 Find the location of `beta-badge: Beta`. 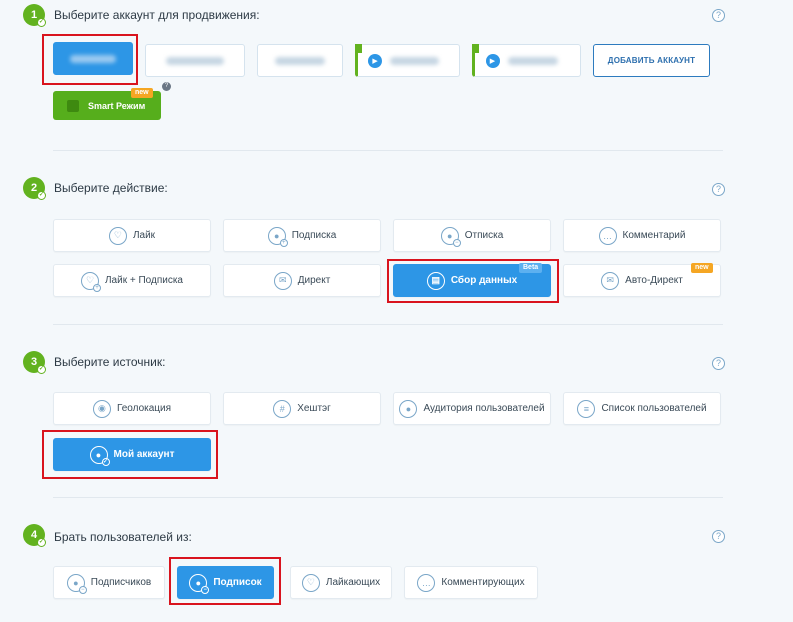

beta-badge: Beta is located at coordinates (531, 268).